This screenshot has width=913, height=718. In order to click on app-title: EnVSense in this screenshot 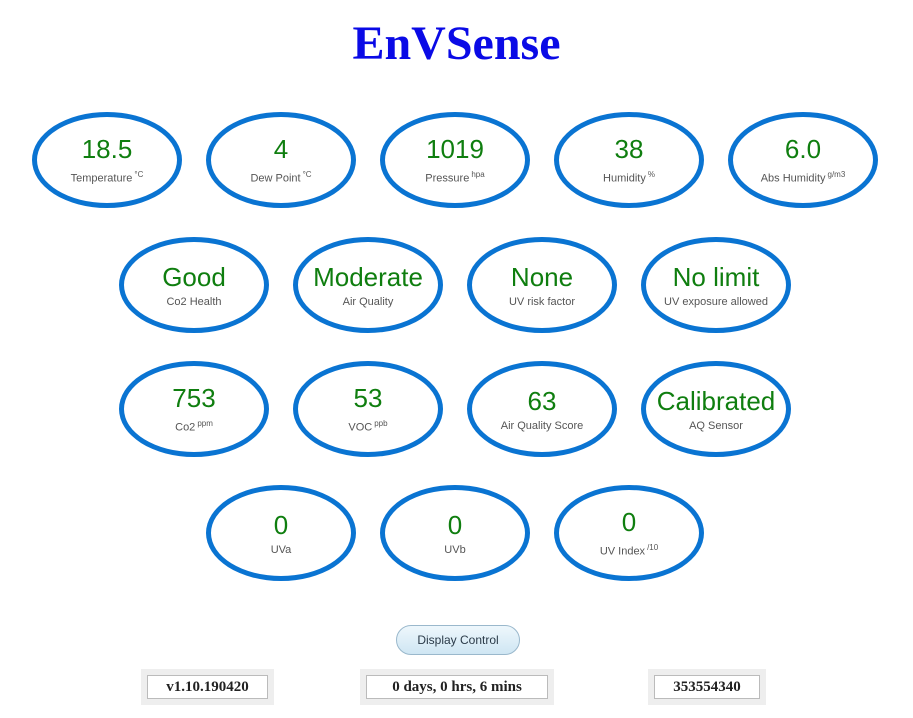, I will do `click(456, 43)`.